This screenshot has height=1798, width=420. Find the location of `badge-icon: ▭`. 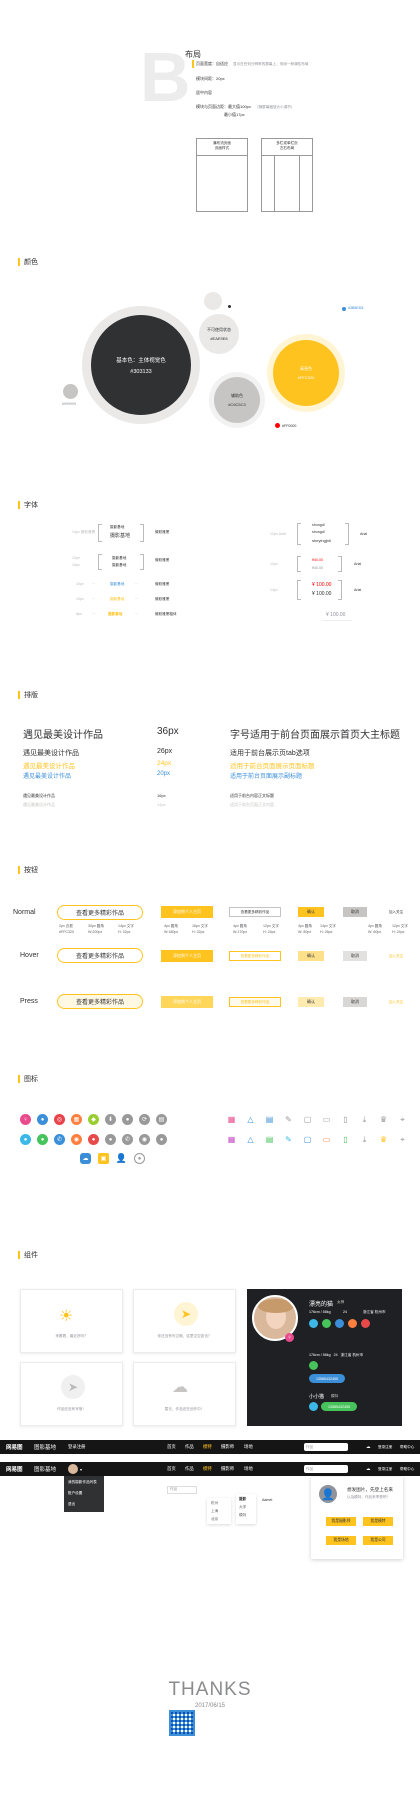

badge-icon: ▭ is located at coordinates (326, 1119).